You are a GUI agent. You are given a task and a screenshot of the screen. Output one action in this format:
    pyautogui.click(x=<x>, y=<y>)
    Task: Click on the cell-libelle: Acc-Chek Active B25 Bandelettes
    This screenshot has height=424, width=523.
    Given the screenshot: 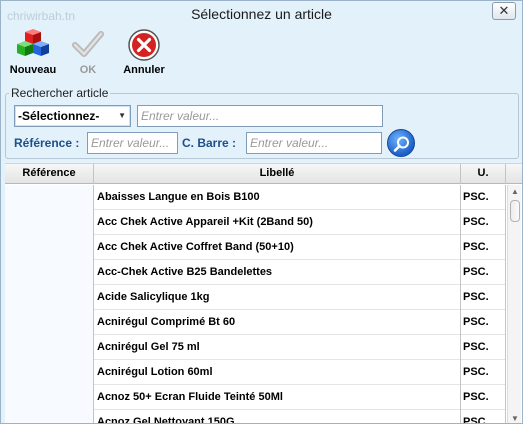 What is the action you would take?
    pyautogui.click(x=277, y=272)
    